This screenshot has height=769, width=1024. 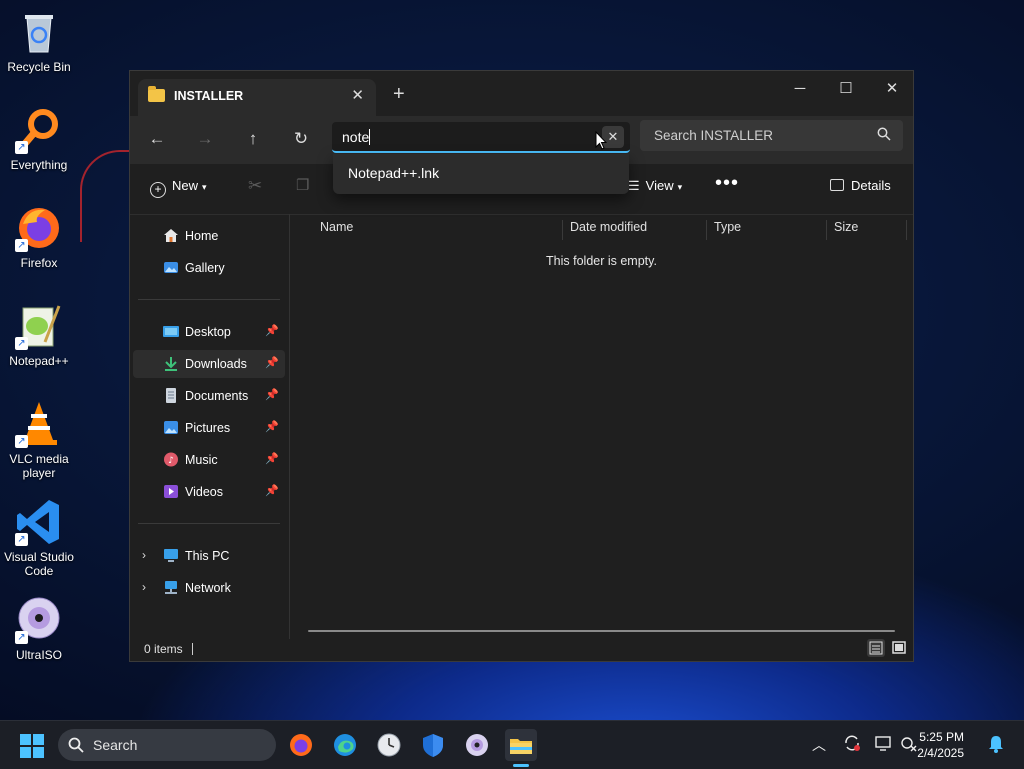 I want to click on firefox-icon, so click(x=301, y=745).